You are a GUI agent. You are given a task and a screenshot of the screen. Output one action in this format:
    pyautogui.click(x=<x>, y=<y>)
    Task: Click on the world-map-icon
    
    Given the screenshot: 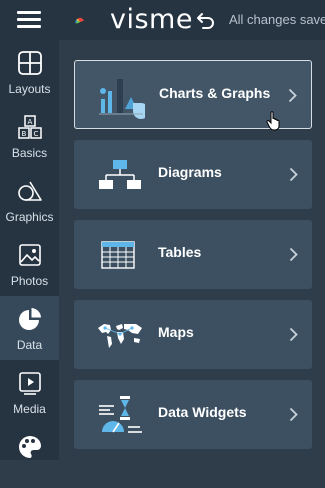 What is the action you would take?
    pyautogui.click(x=120, y=336)
    